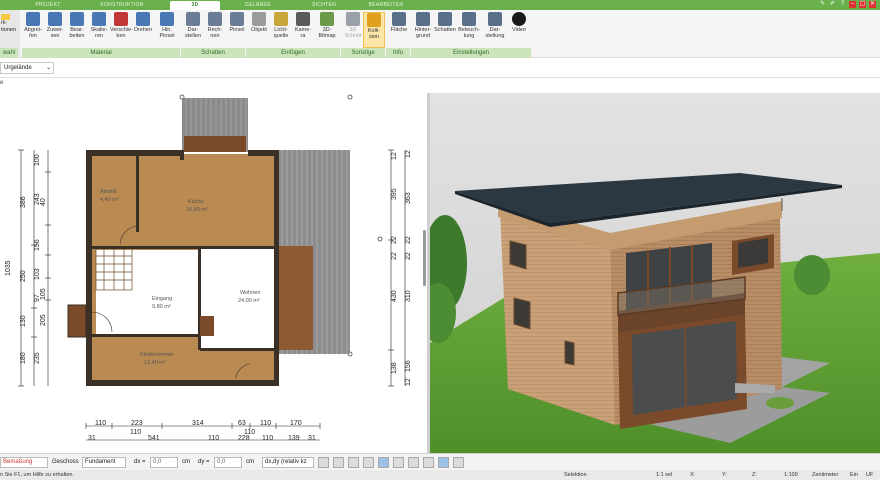 The height and width of the screenshot is (480, 880). Describe the element at coordinates (281, 30) in the screenshot. I see `ribbon-button-light: Licht- quelle` at that location.